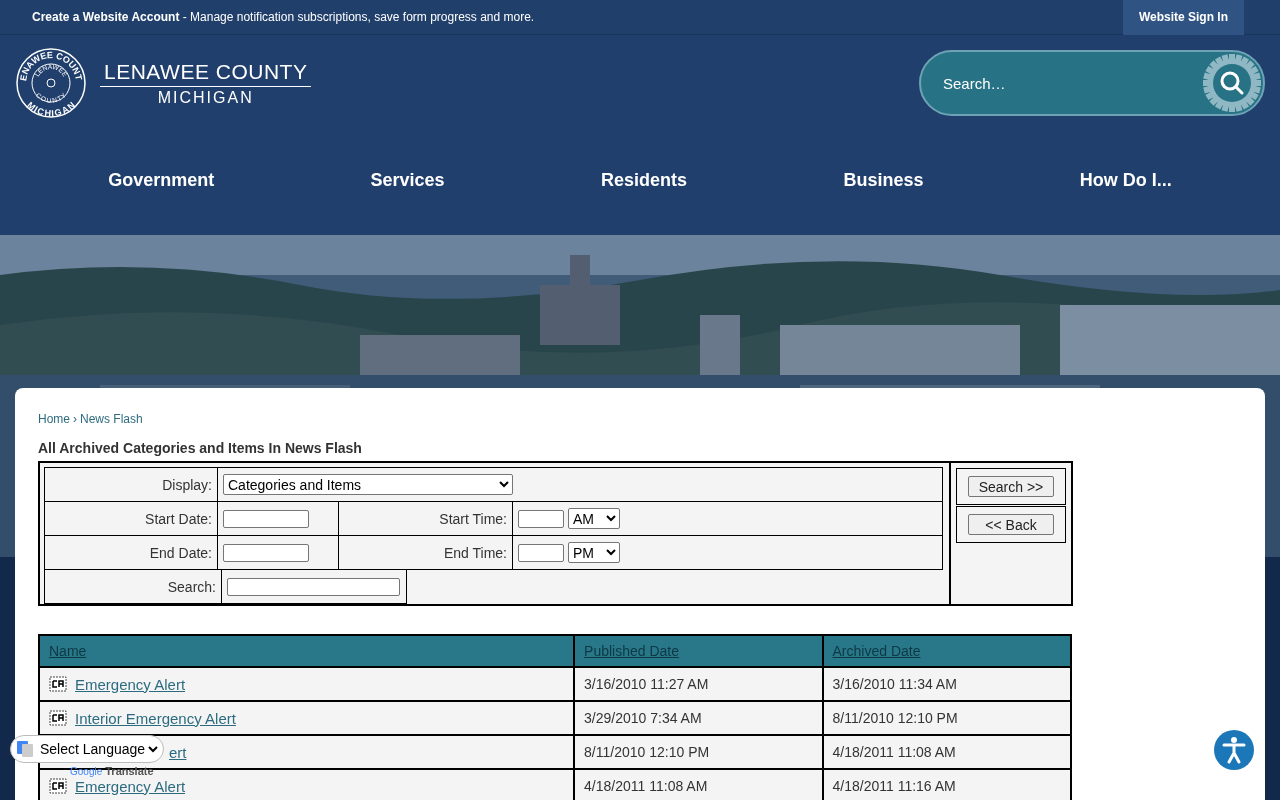 This screenshot has width=1280, height=800. What do you see at coordinates (698, 684) in the screenshot?
I see `table-cell: 3/16/2010 11:27 AM` at bounding box center [698, 684].